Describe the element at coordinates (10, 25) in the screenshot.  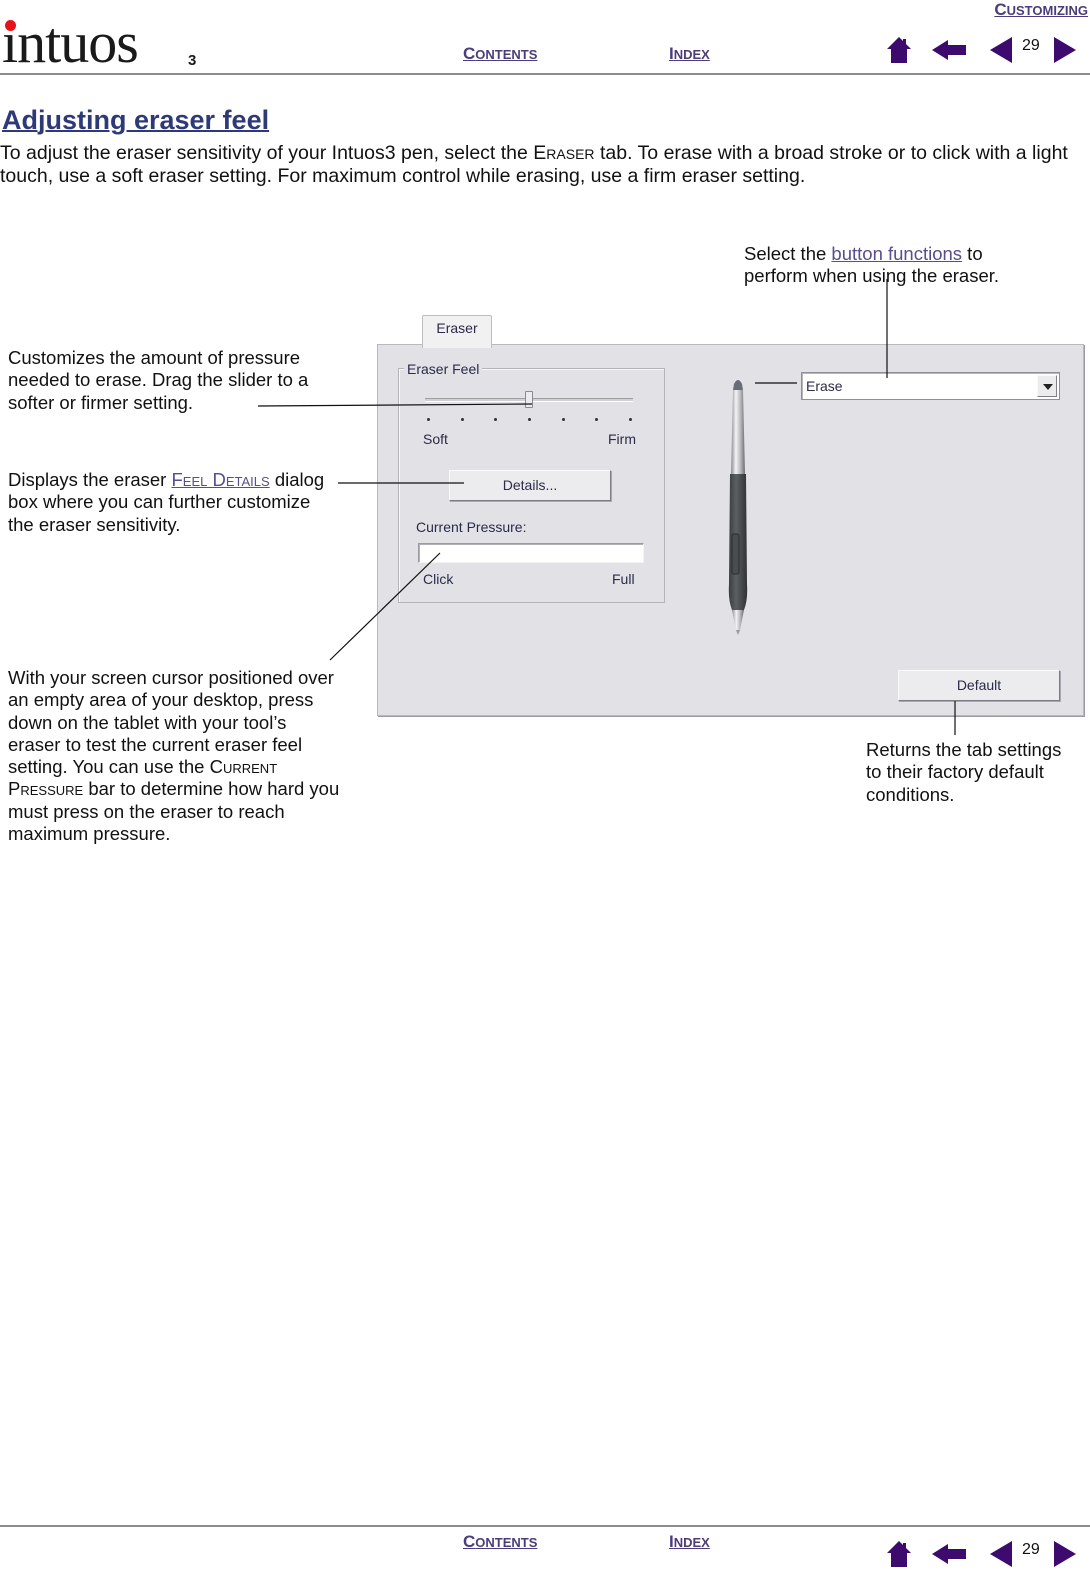
I see `logo-red-dot` at that location.